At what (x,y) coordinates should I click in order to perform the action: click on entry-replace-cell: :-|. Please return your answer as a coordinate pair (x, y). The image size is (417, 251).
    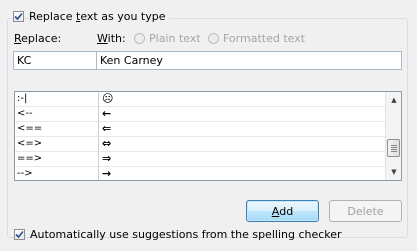
    Looking at the image, I should click on (22, 98).